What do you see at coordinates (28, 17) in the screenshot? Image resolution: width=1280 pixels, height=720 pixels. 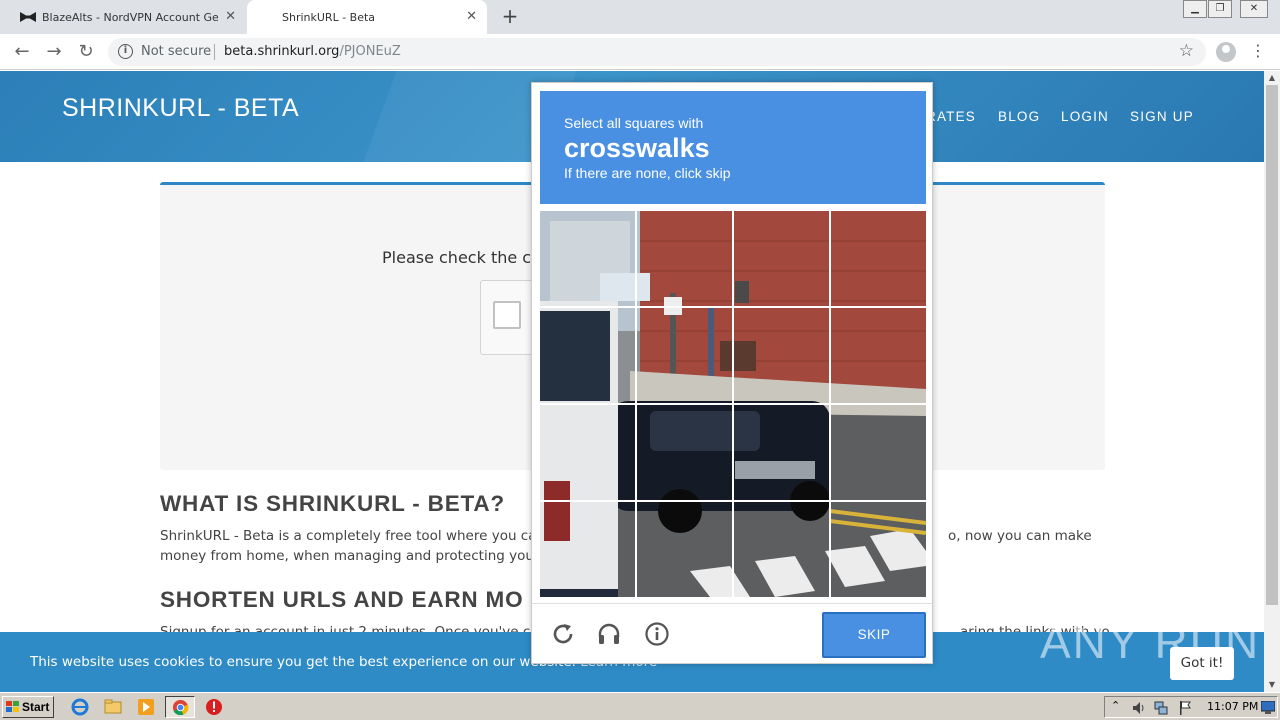 I see `bowtie-icon` at bounding box center [28, 17].